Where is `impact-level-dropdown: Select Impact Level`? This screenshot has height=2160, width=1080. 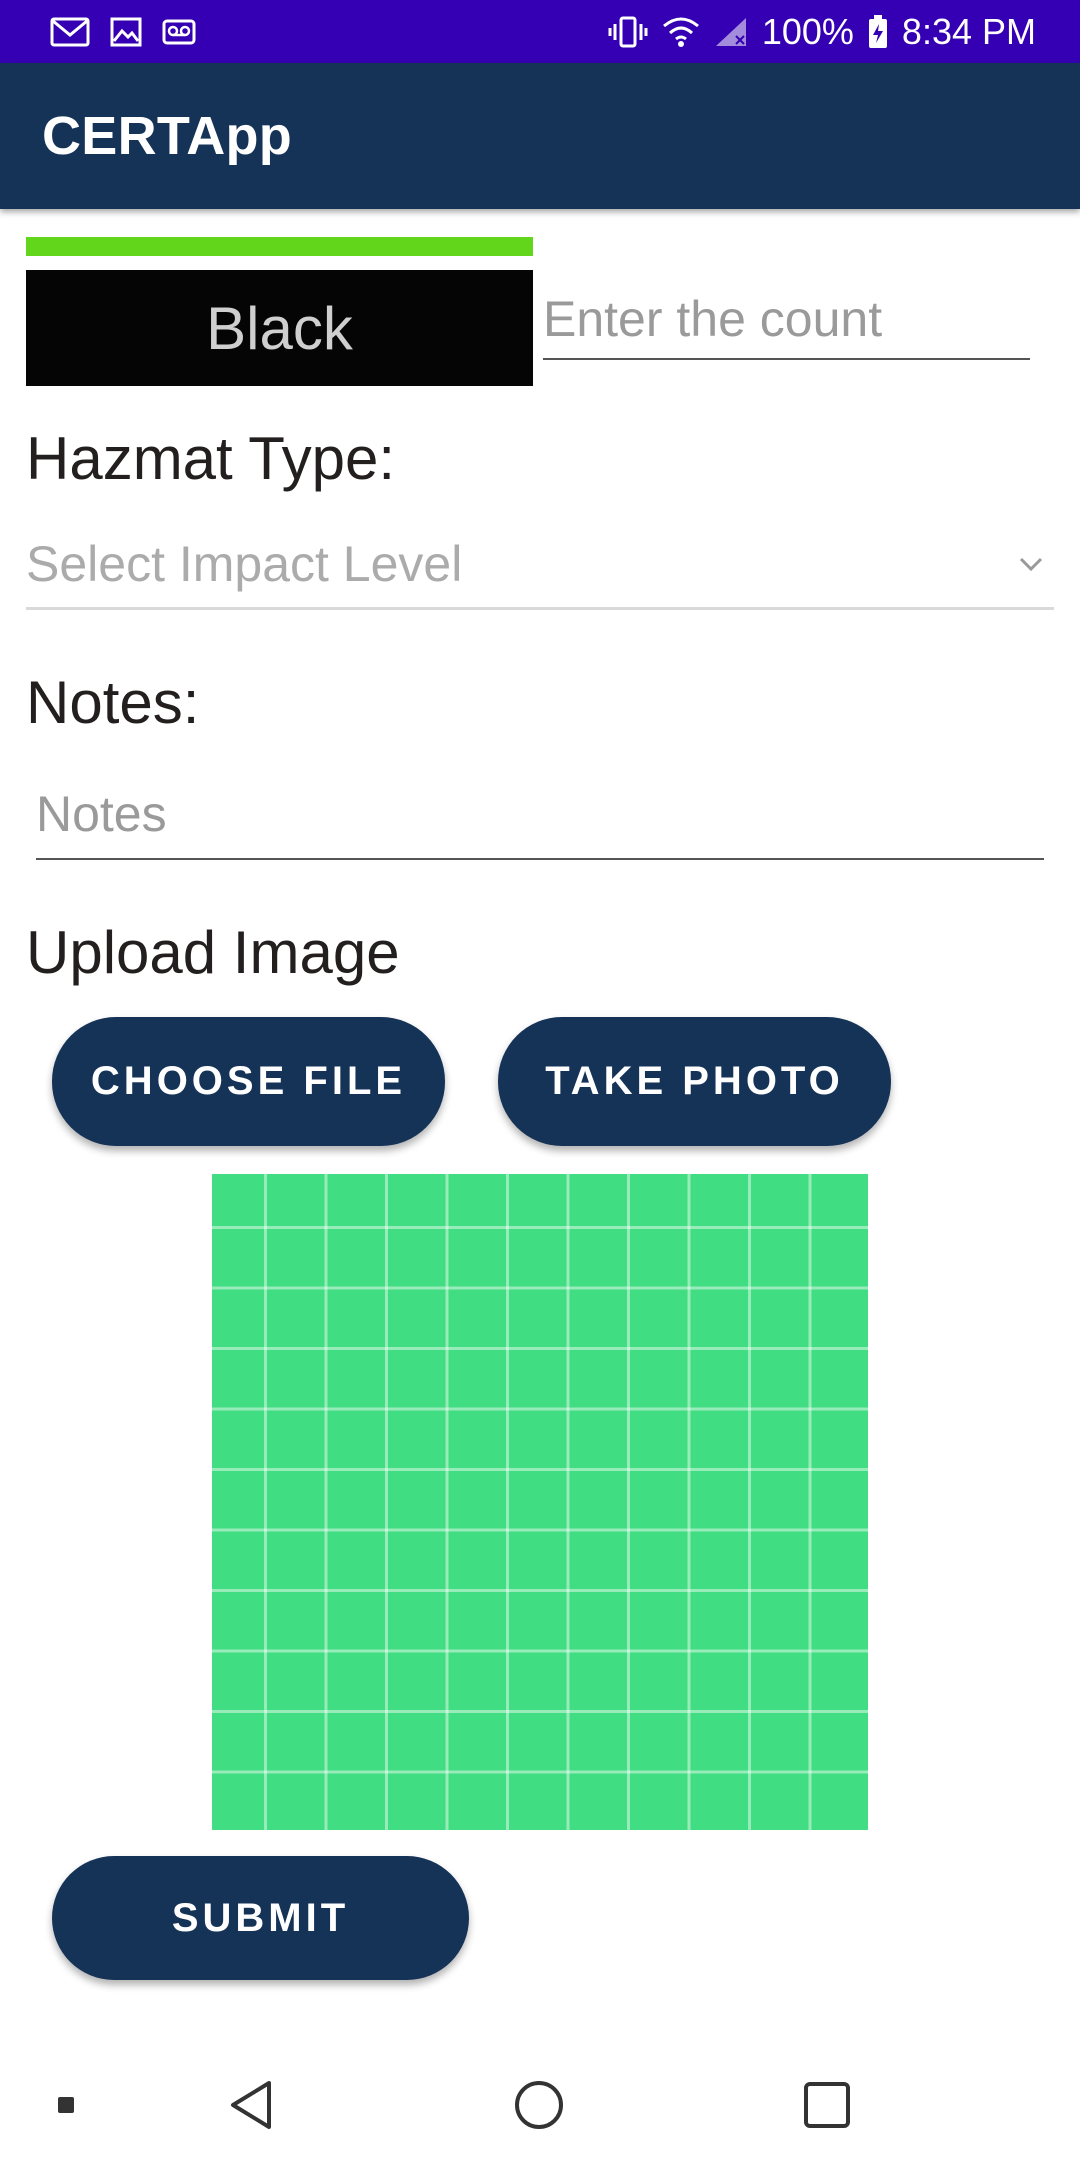 impact-level-dropdown: Select Impact Level is located at coordinates (540, 565).